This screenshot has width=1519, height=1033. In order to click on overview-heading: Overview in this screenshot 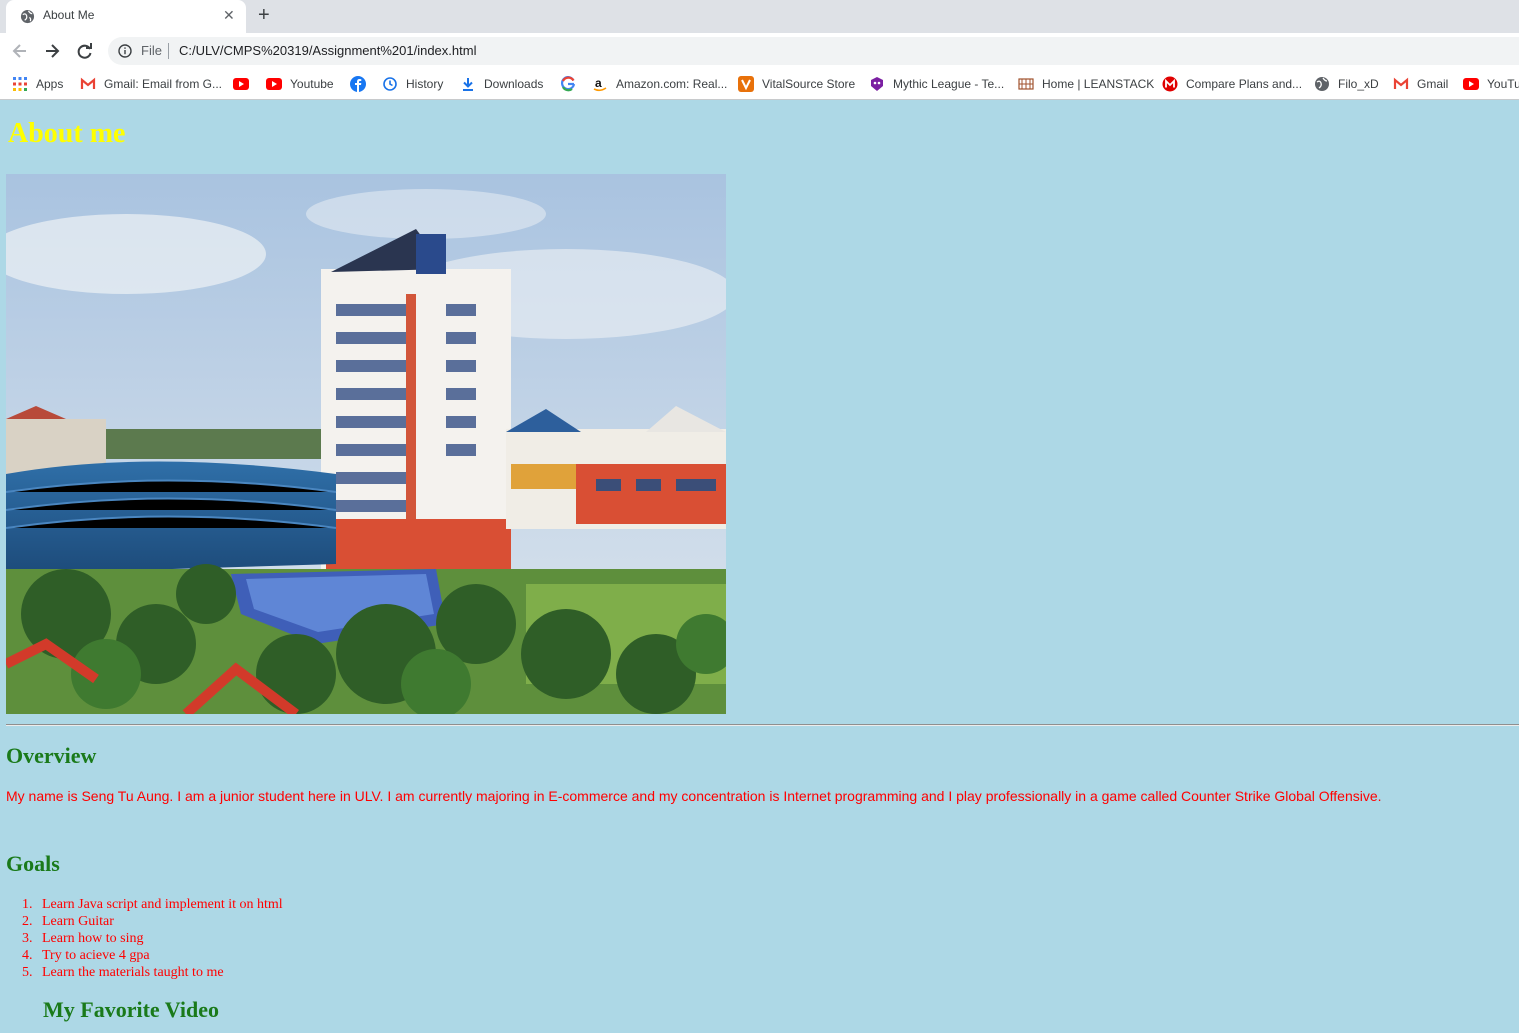, I will do `click(51, 755)`.